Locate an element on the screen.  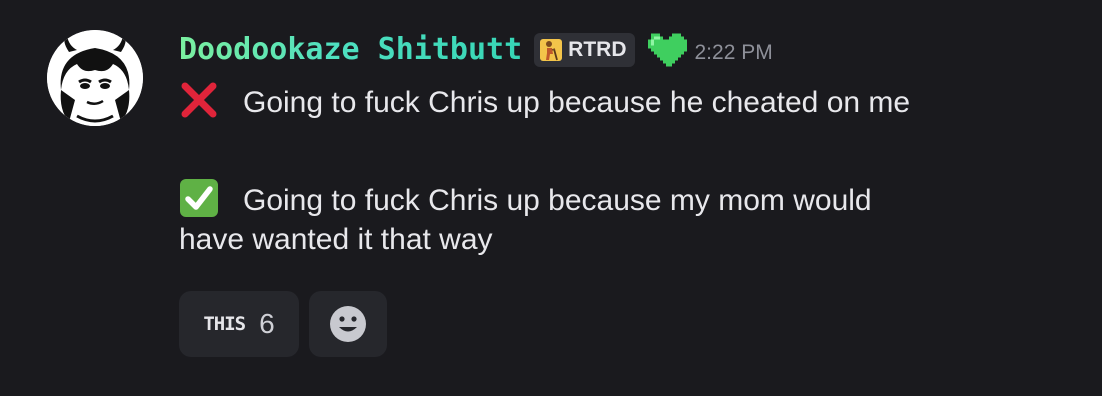
anime-girl-avatar-icon is located at coordinates (95, 78).